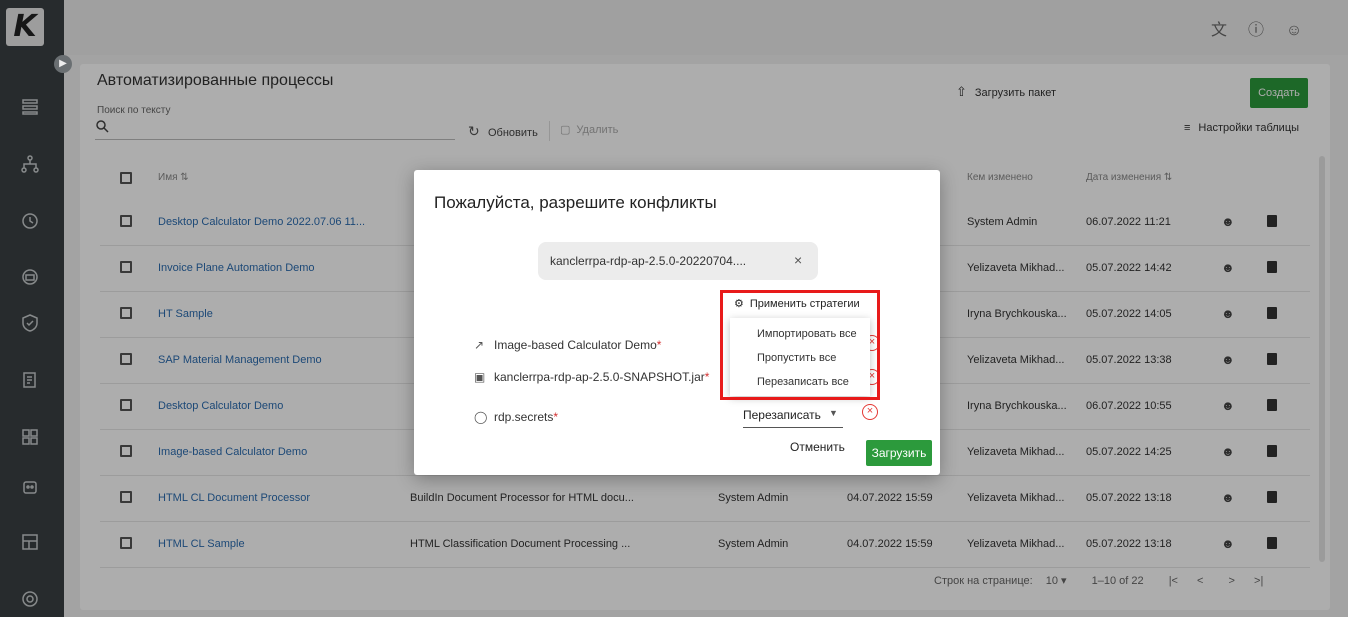  What do you see at coordinates (524, 417) in the screenshot?
I see `conflict-item-label: rdp.secrets` at bounding box center [524, 417].